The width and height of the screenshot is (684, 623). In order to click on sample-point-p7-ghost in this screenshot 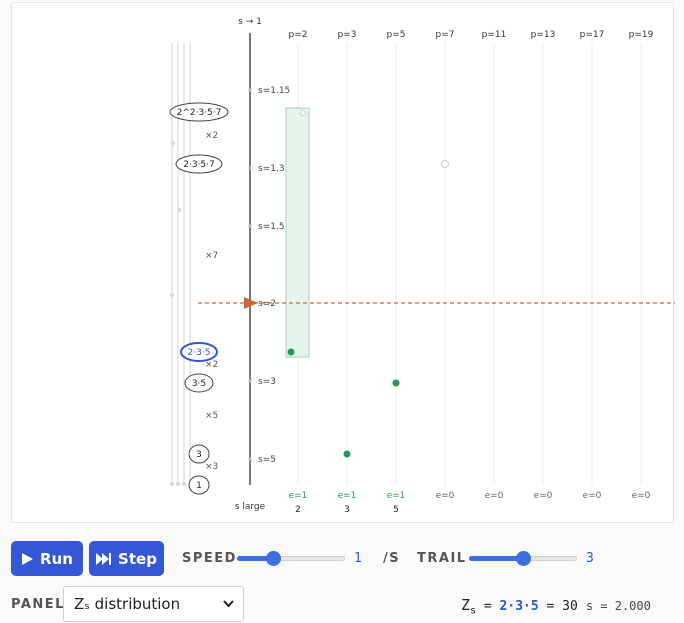, I will do `click(445, 164)`.